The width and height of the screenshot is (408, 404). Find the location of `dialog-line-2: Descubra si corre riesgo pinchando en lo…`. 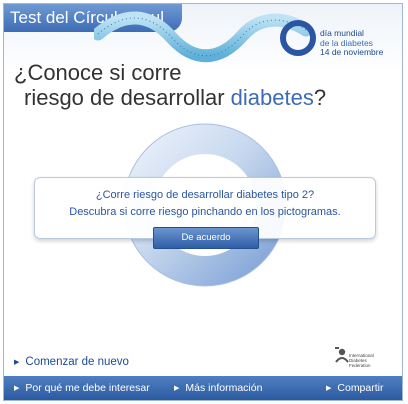

dialog-line-2: Descubra si corre riesgo pinchando en lo… is located at coordinates (205, 212).